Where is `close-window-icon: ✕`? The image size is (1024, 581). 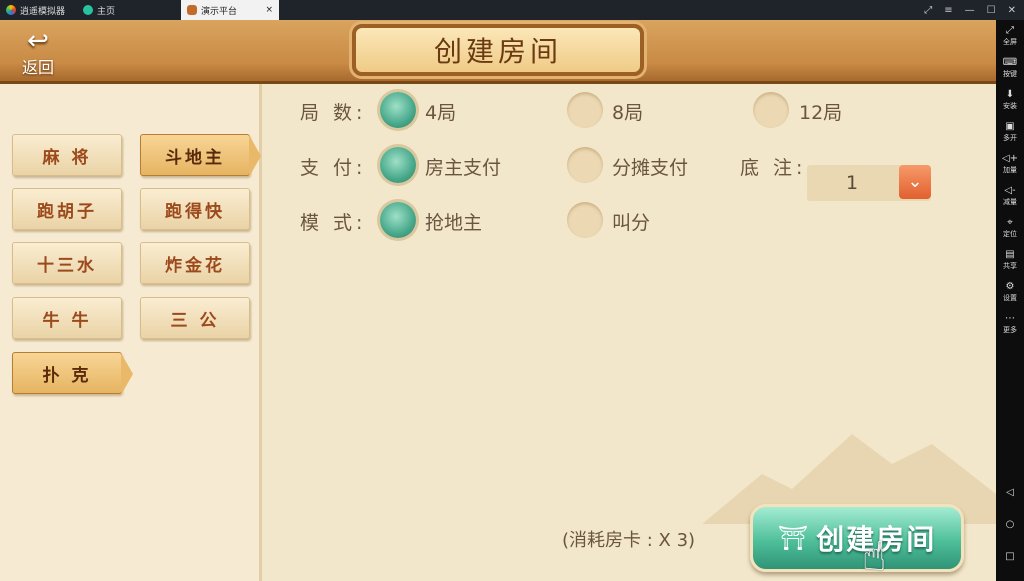 close-window-icon: ✕ is located at coordinates (1012, 10).